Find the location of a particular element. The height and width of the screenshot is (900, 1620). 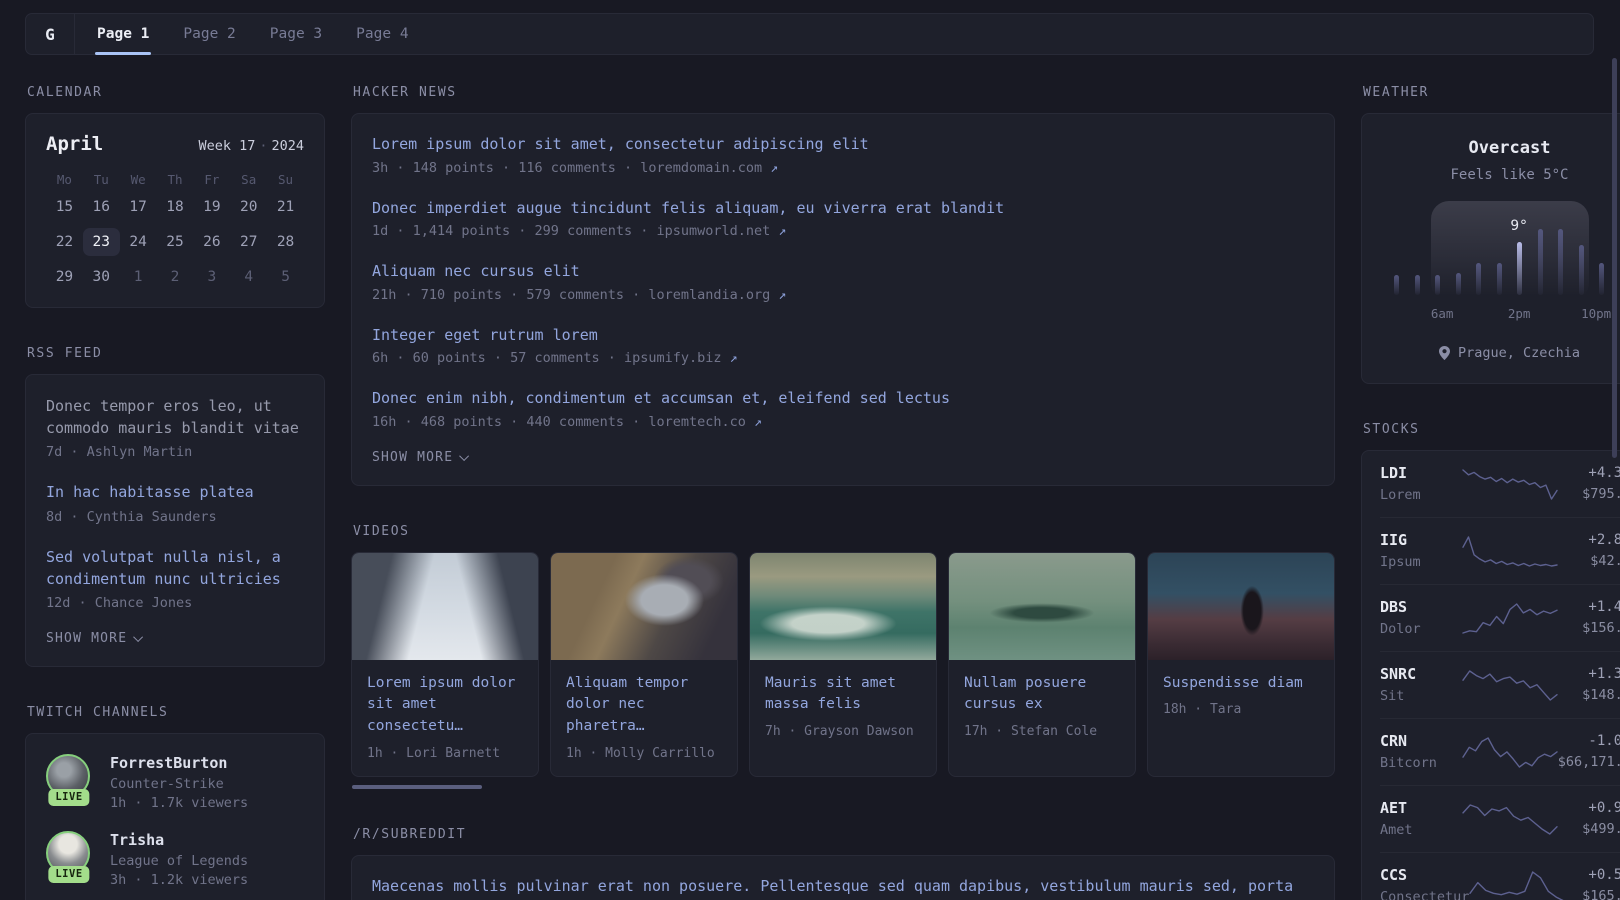

stock-row: SNRC Sit +1.36% $148.64 is located at coordinates (1500, 684).